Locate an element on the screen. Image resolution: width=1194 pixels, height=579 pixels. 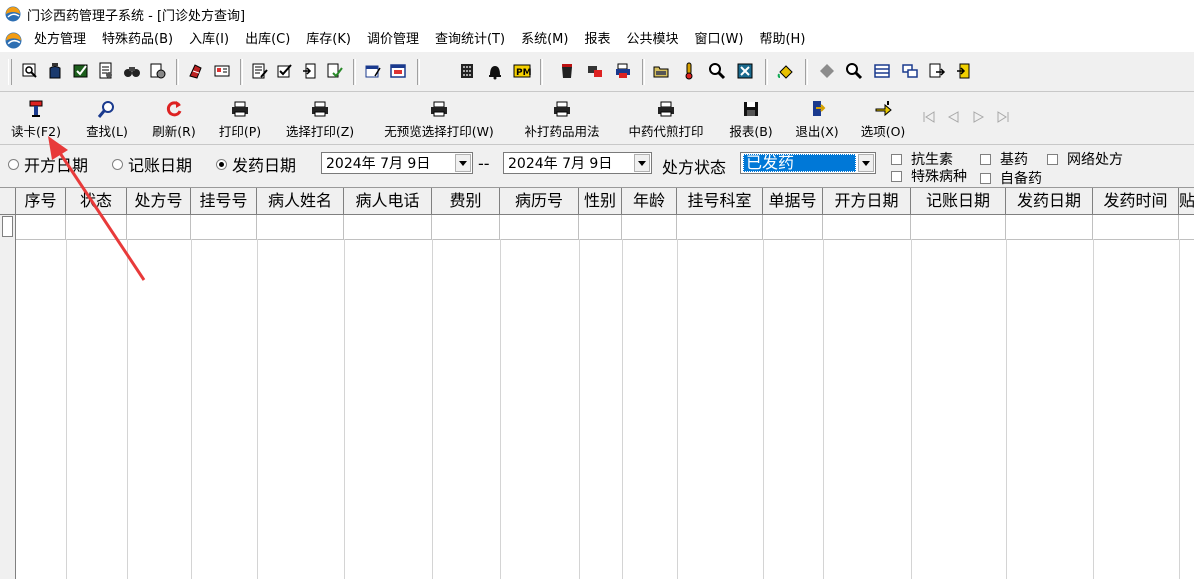
thermometer-icon is located at coordinates (689, 71).